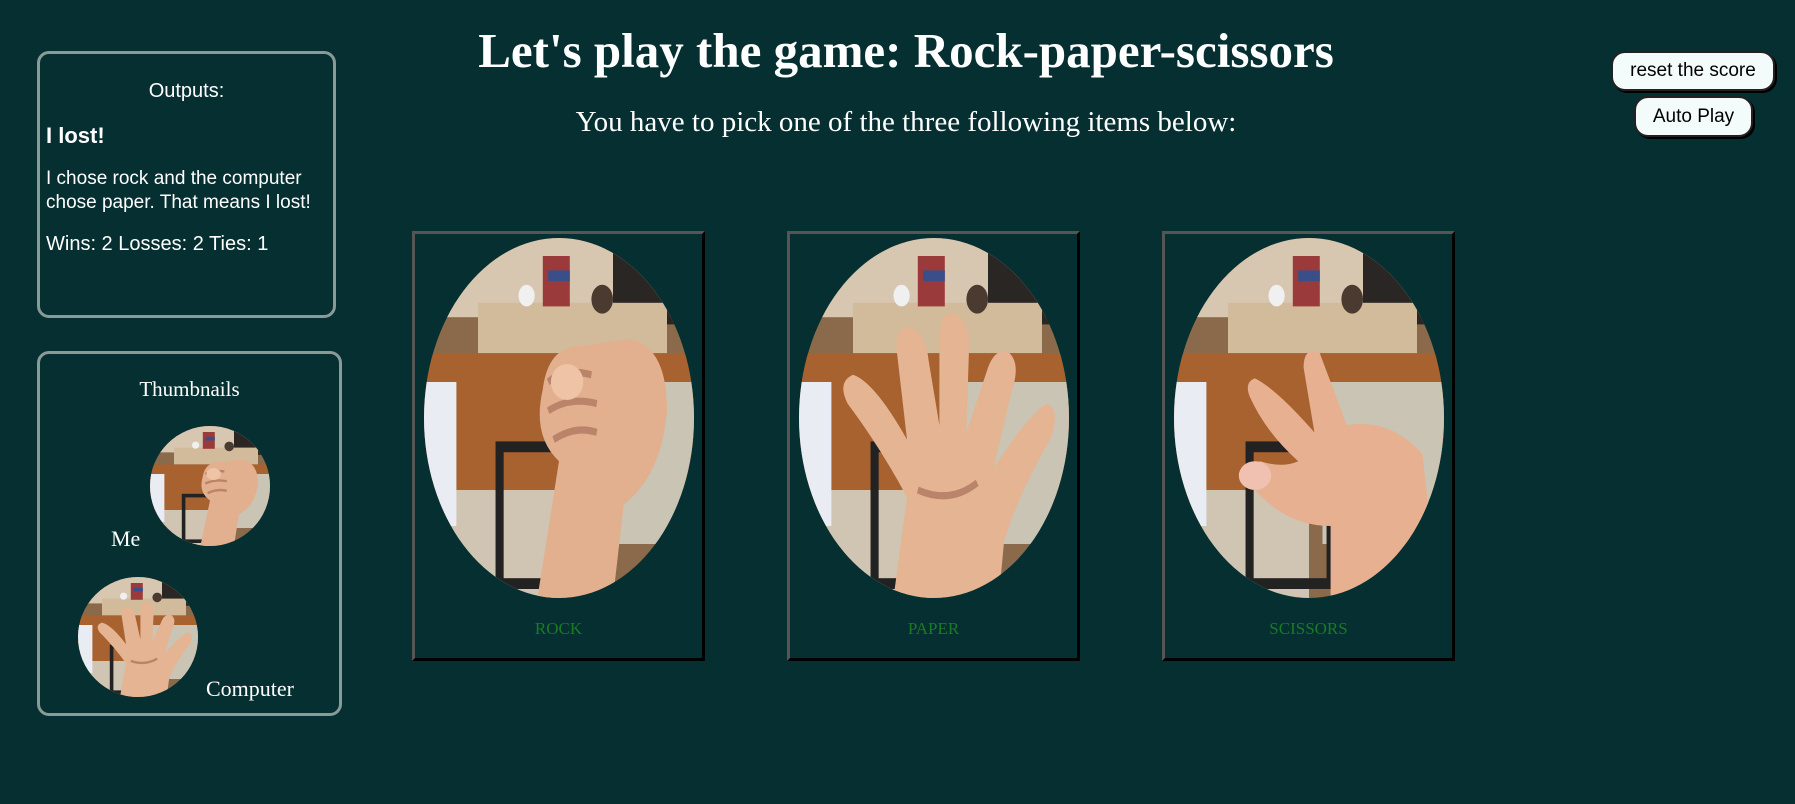 The height and width of the screenshot is (804, 1795). Describe the element at coordinates (558, 628) in the screenshot. I see `rock-label: ROCK` at that location.